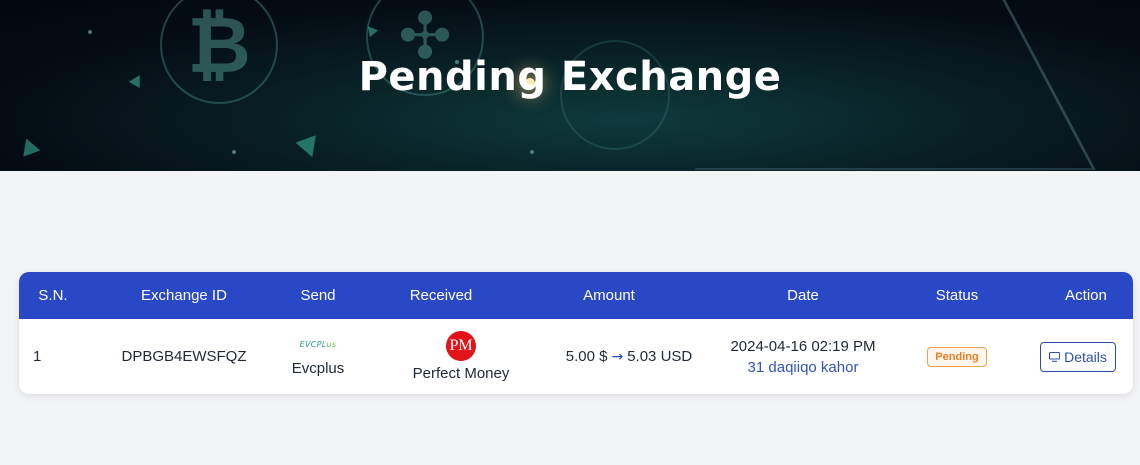 The image size is (1140, 465). Describe the element at coordinates (803, 346) in the screenshot. I see `date-datetime: 2024-04-16 02:19 PM` at that location.